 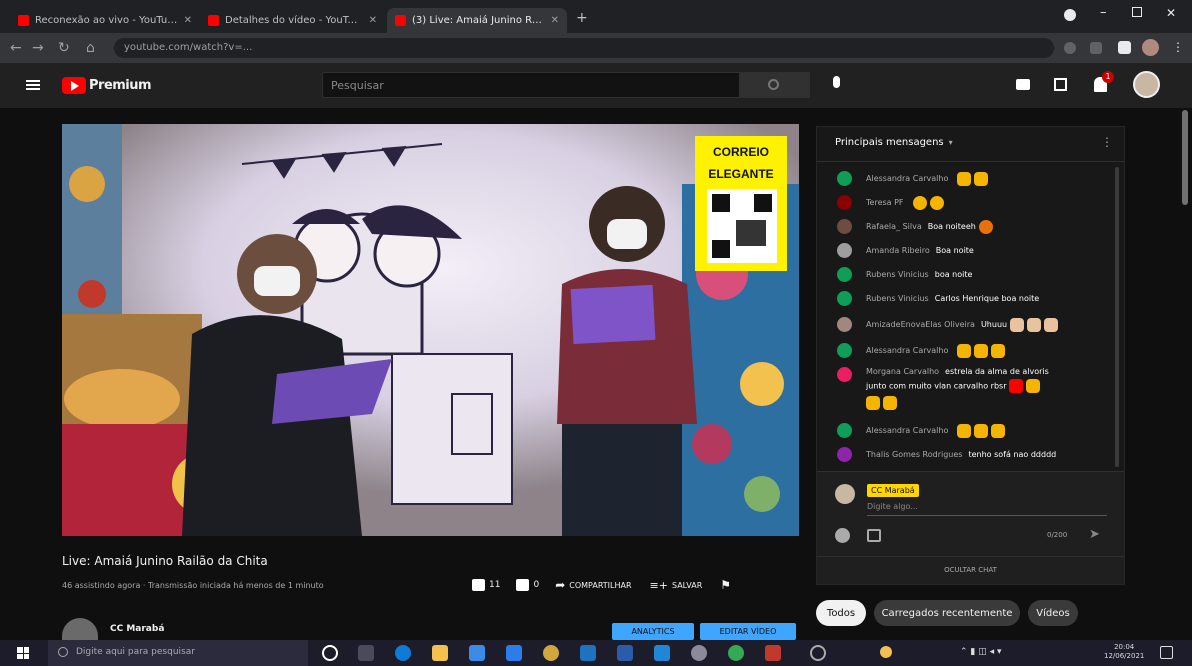 What do you see at coordinates (894, 142) in the screenshot?
I see `chat-mode-selector: Principais mensagens ▾` at bounding box center [894, 142].